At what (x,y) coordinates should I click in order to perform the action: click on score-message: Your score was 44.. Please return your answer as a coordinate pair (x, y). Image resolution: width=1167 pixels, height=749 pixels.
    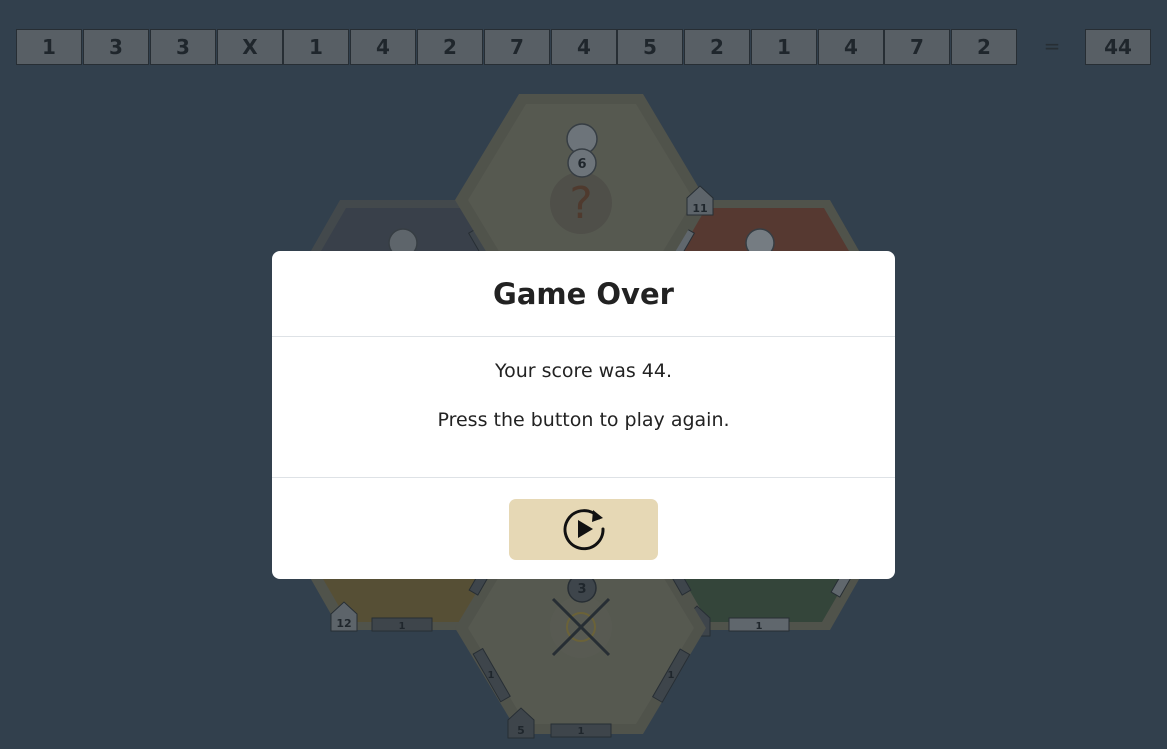
    Looking at the image, I should click on (583, 371).